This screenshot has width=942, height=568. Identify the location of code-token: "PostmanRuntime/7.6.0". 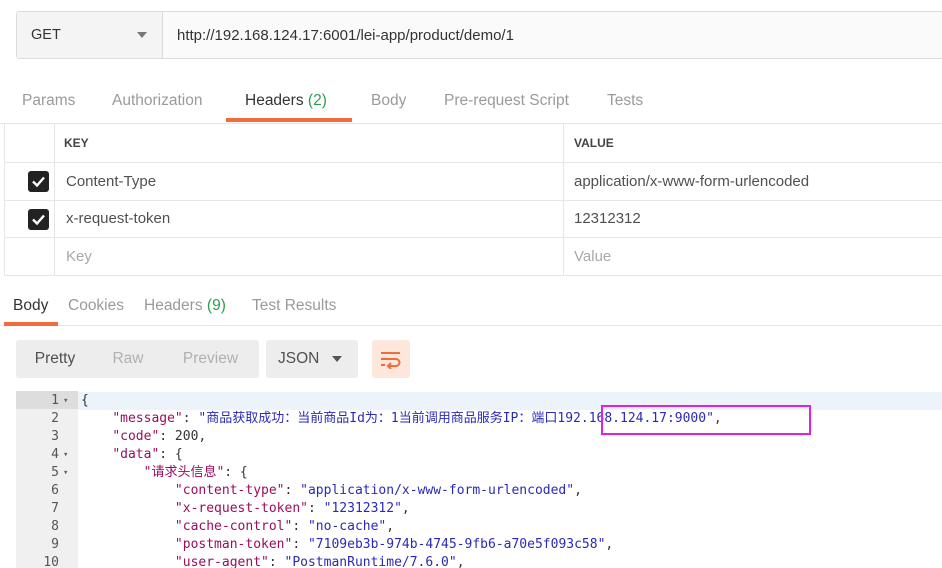
(370, 561).